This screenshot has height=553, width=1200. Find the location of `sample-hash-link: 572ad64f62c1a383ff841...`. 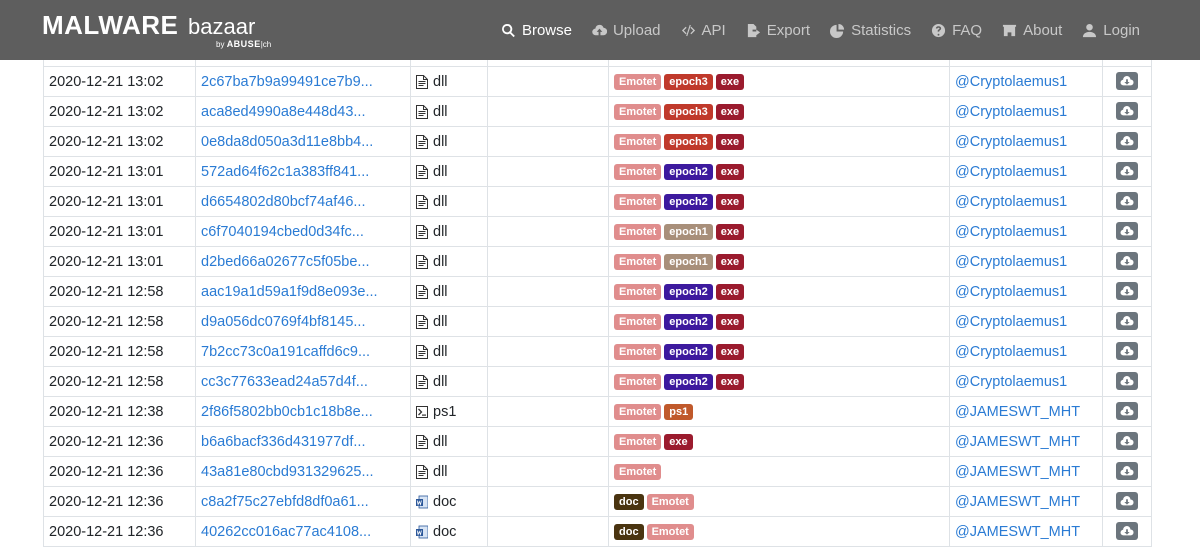

sample-hash-link: 572ad64f62c1a383ff841... is located at coordinates (285, 172).